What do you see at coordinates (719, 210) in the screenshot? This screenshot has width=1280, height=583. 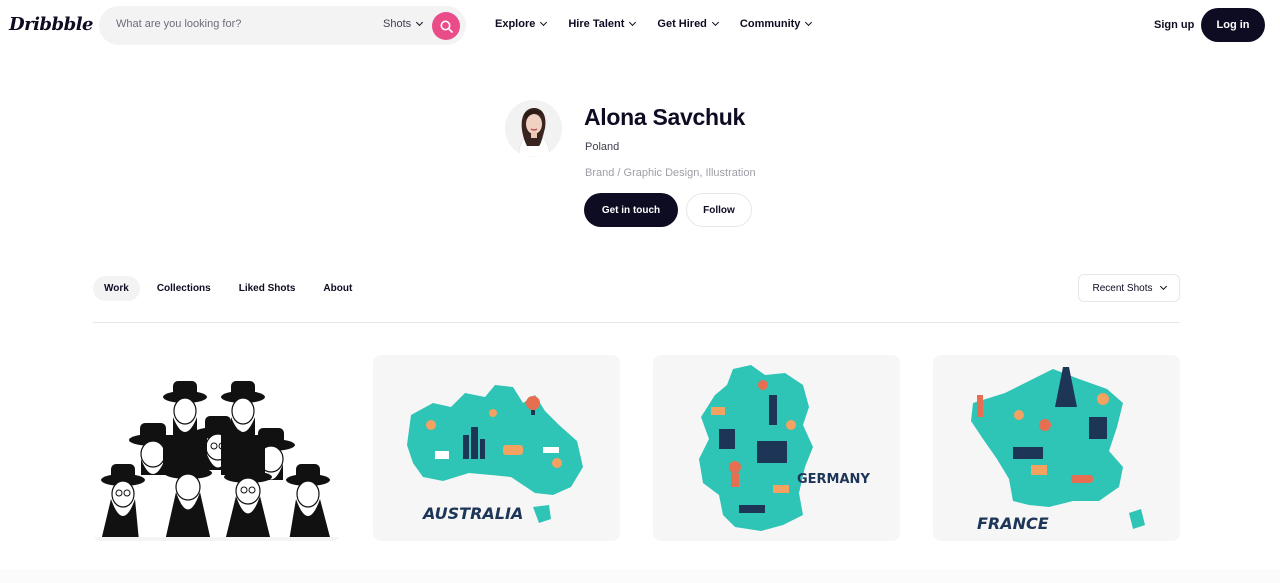 I see `follow-button: Follow` at bounding box center [719, 210].